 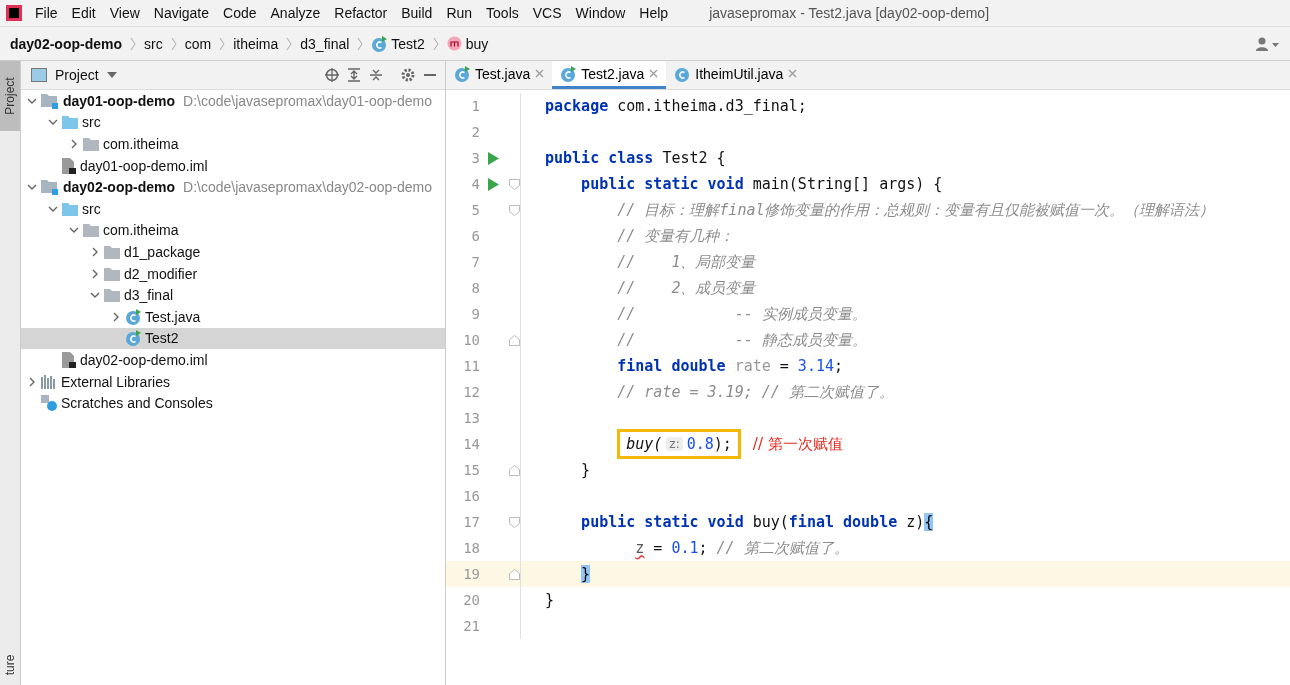 I want to click on line-number: 10, so click(x=471, y=340).